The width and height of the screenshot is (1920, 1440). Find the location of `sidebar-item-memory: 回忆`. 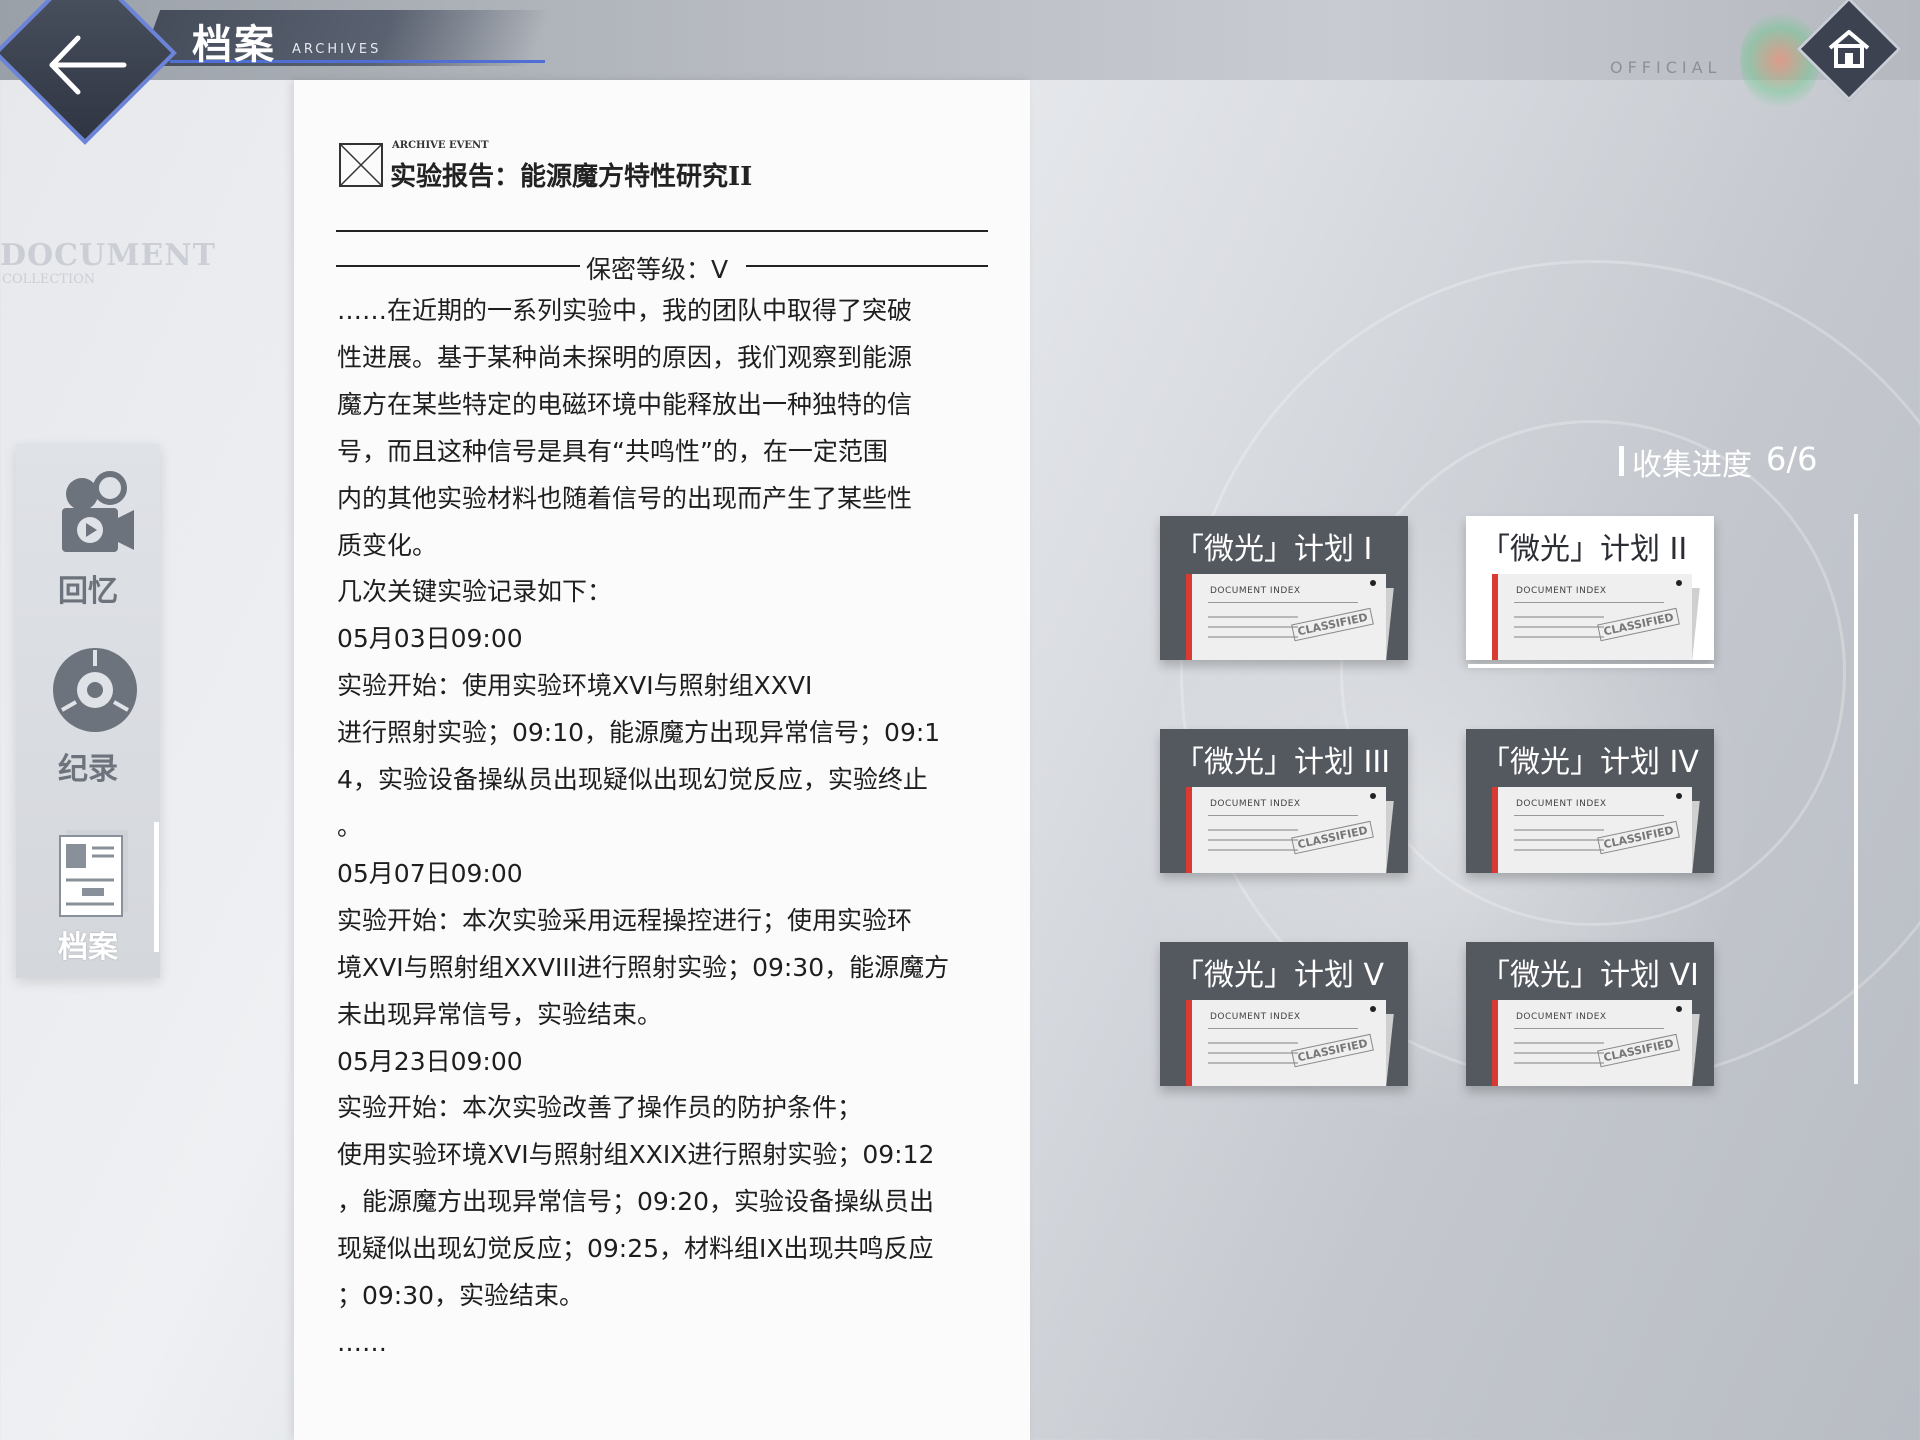

sidebar-item-memory: 回忆 is located at coordinates (88, 535).